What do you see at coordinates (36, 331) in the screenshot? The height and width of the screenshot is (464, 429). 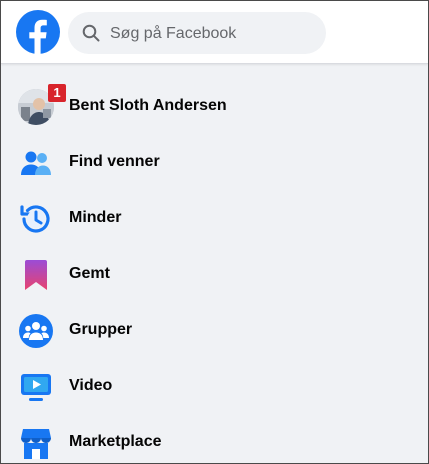 I see `groups-icon` at bounding box center [36, 331].